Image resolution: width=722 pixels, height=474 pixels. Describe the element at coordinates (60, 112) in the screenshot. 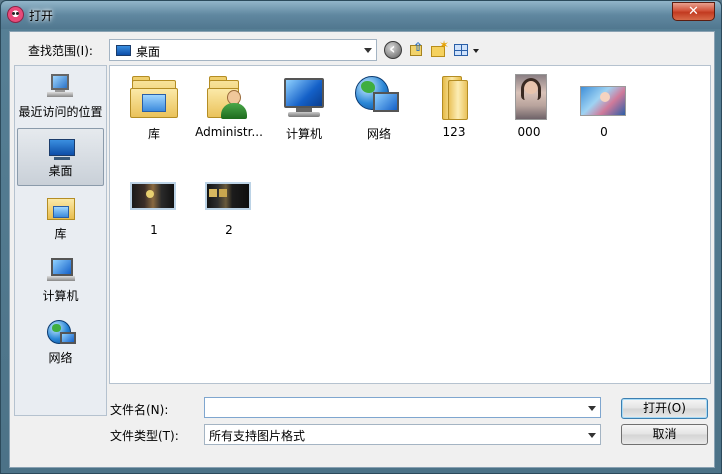

I see `place-label: 最近访问的位置` at that location.